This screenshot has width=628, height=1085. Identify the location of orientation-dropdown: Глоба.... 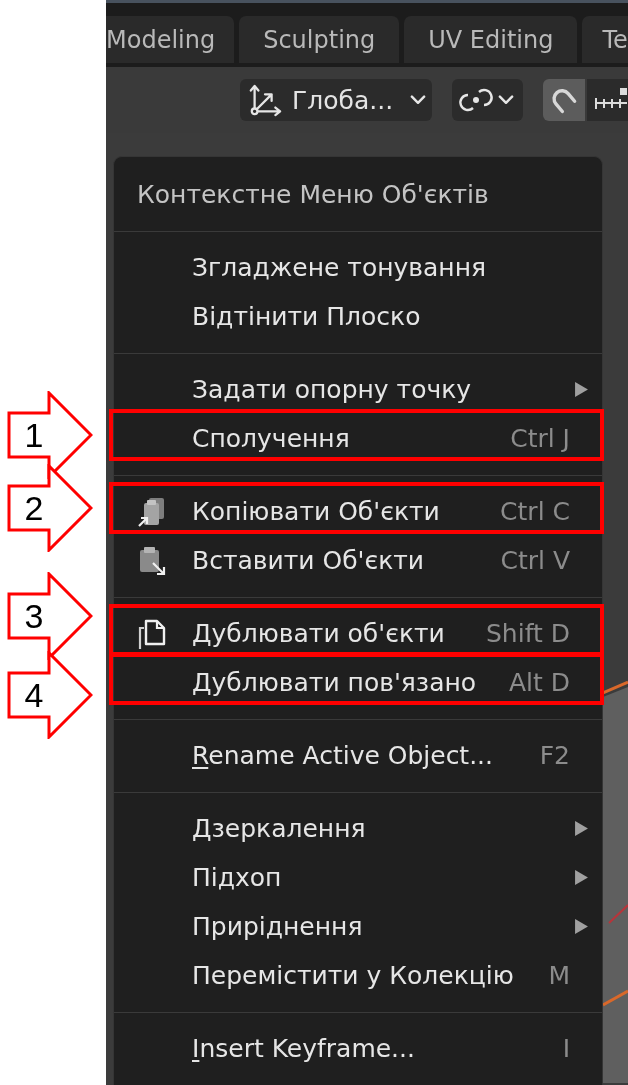
(336, 100).